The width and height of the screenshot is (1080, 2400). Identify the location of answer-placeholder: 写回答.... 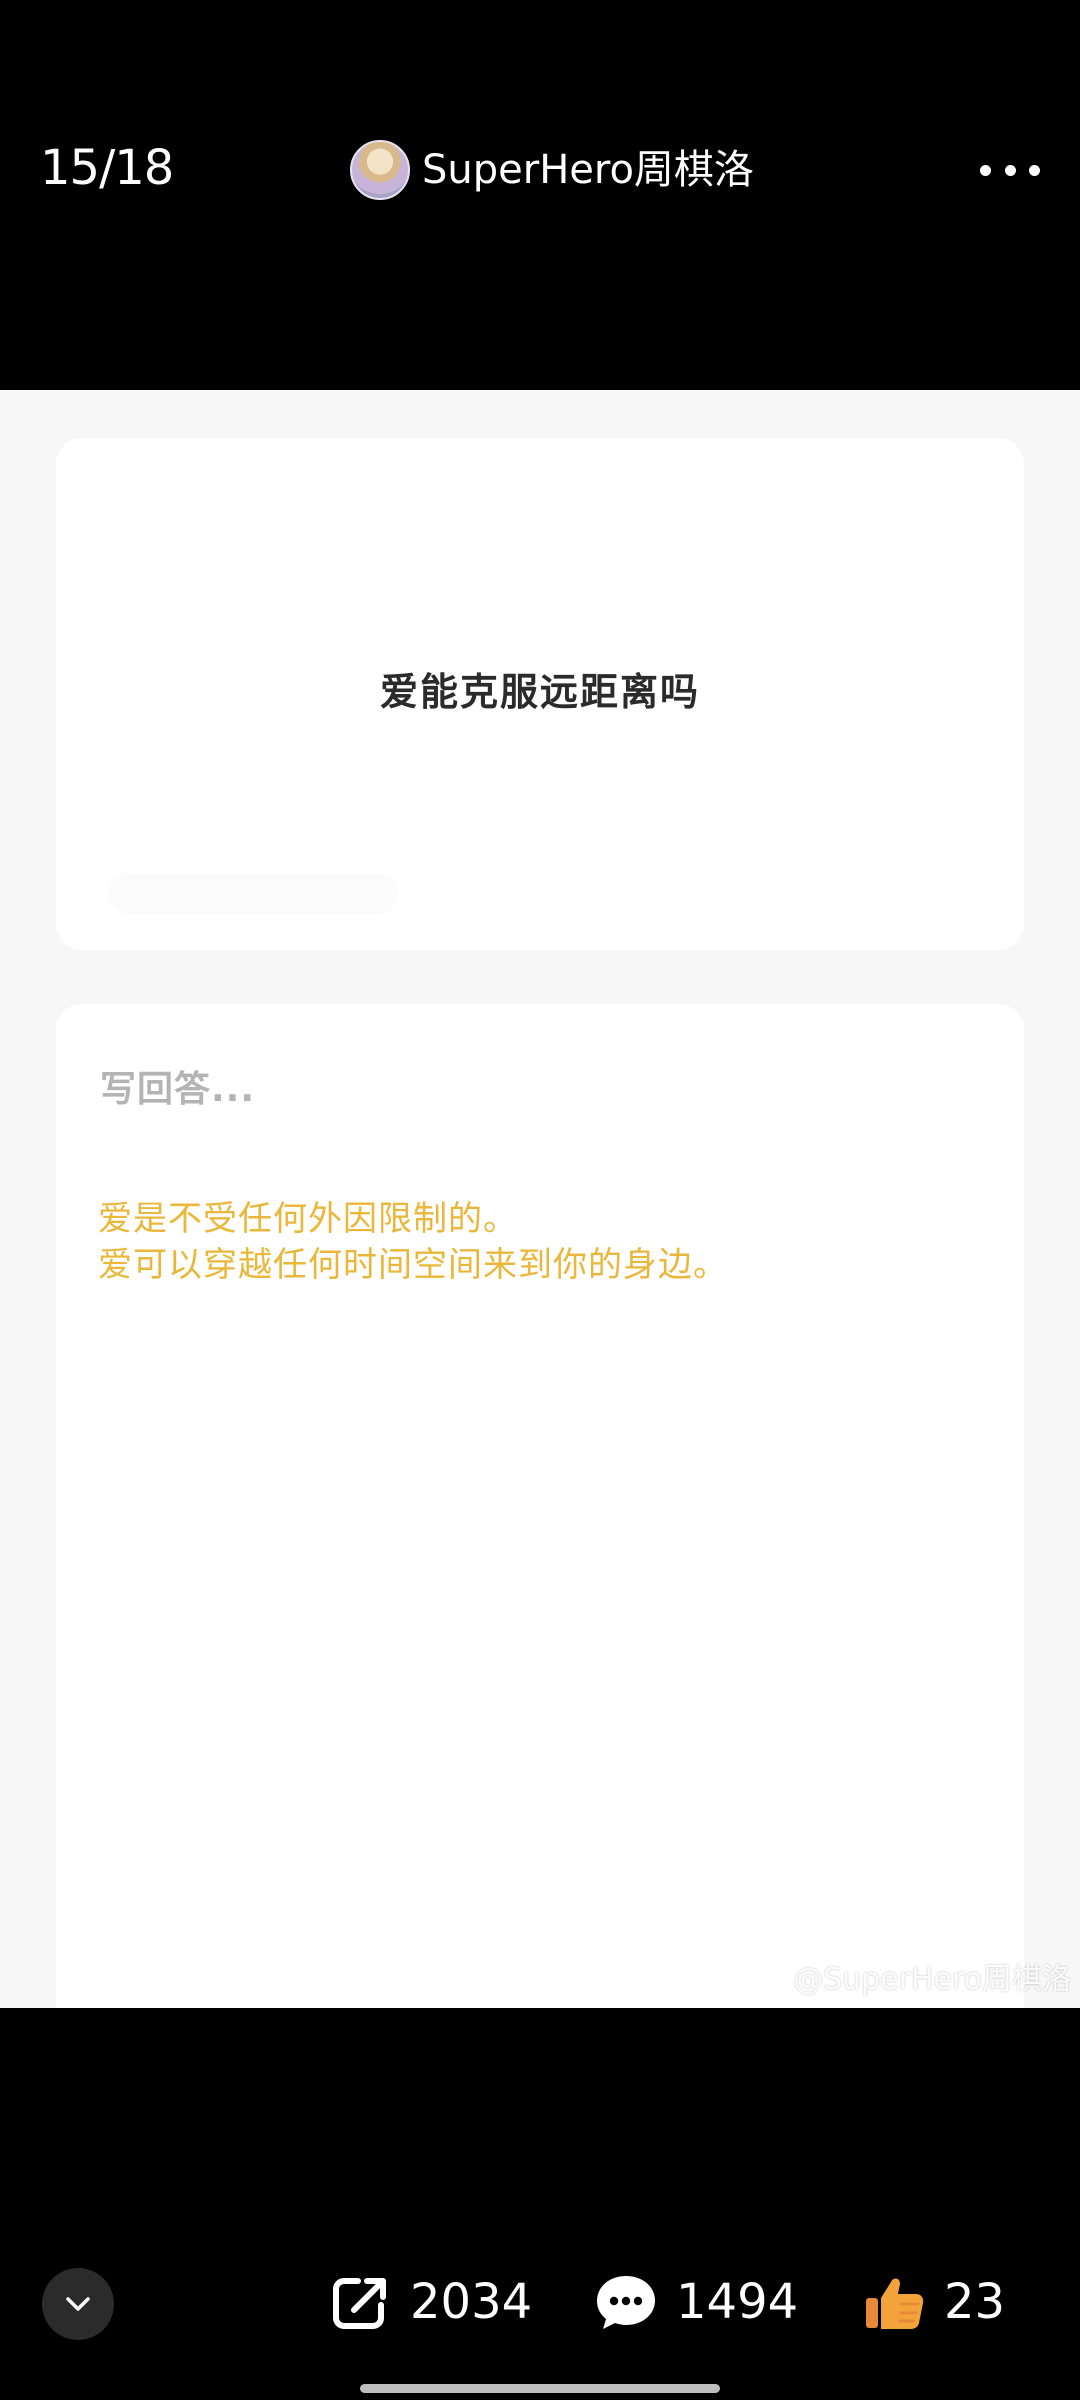
(178, 1089).